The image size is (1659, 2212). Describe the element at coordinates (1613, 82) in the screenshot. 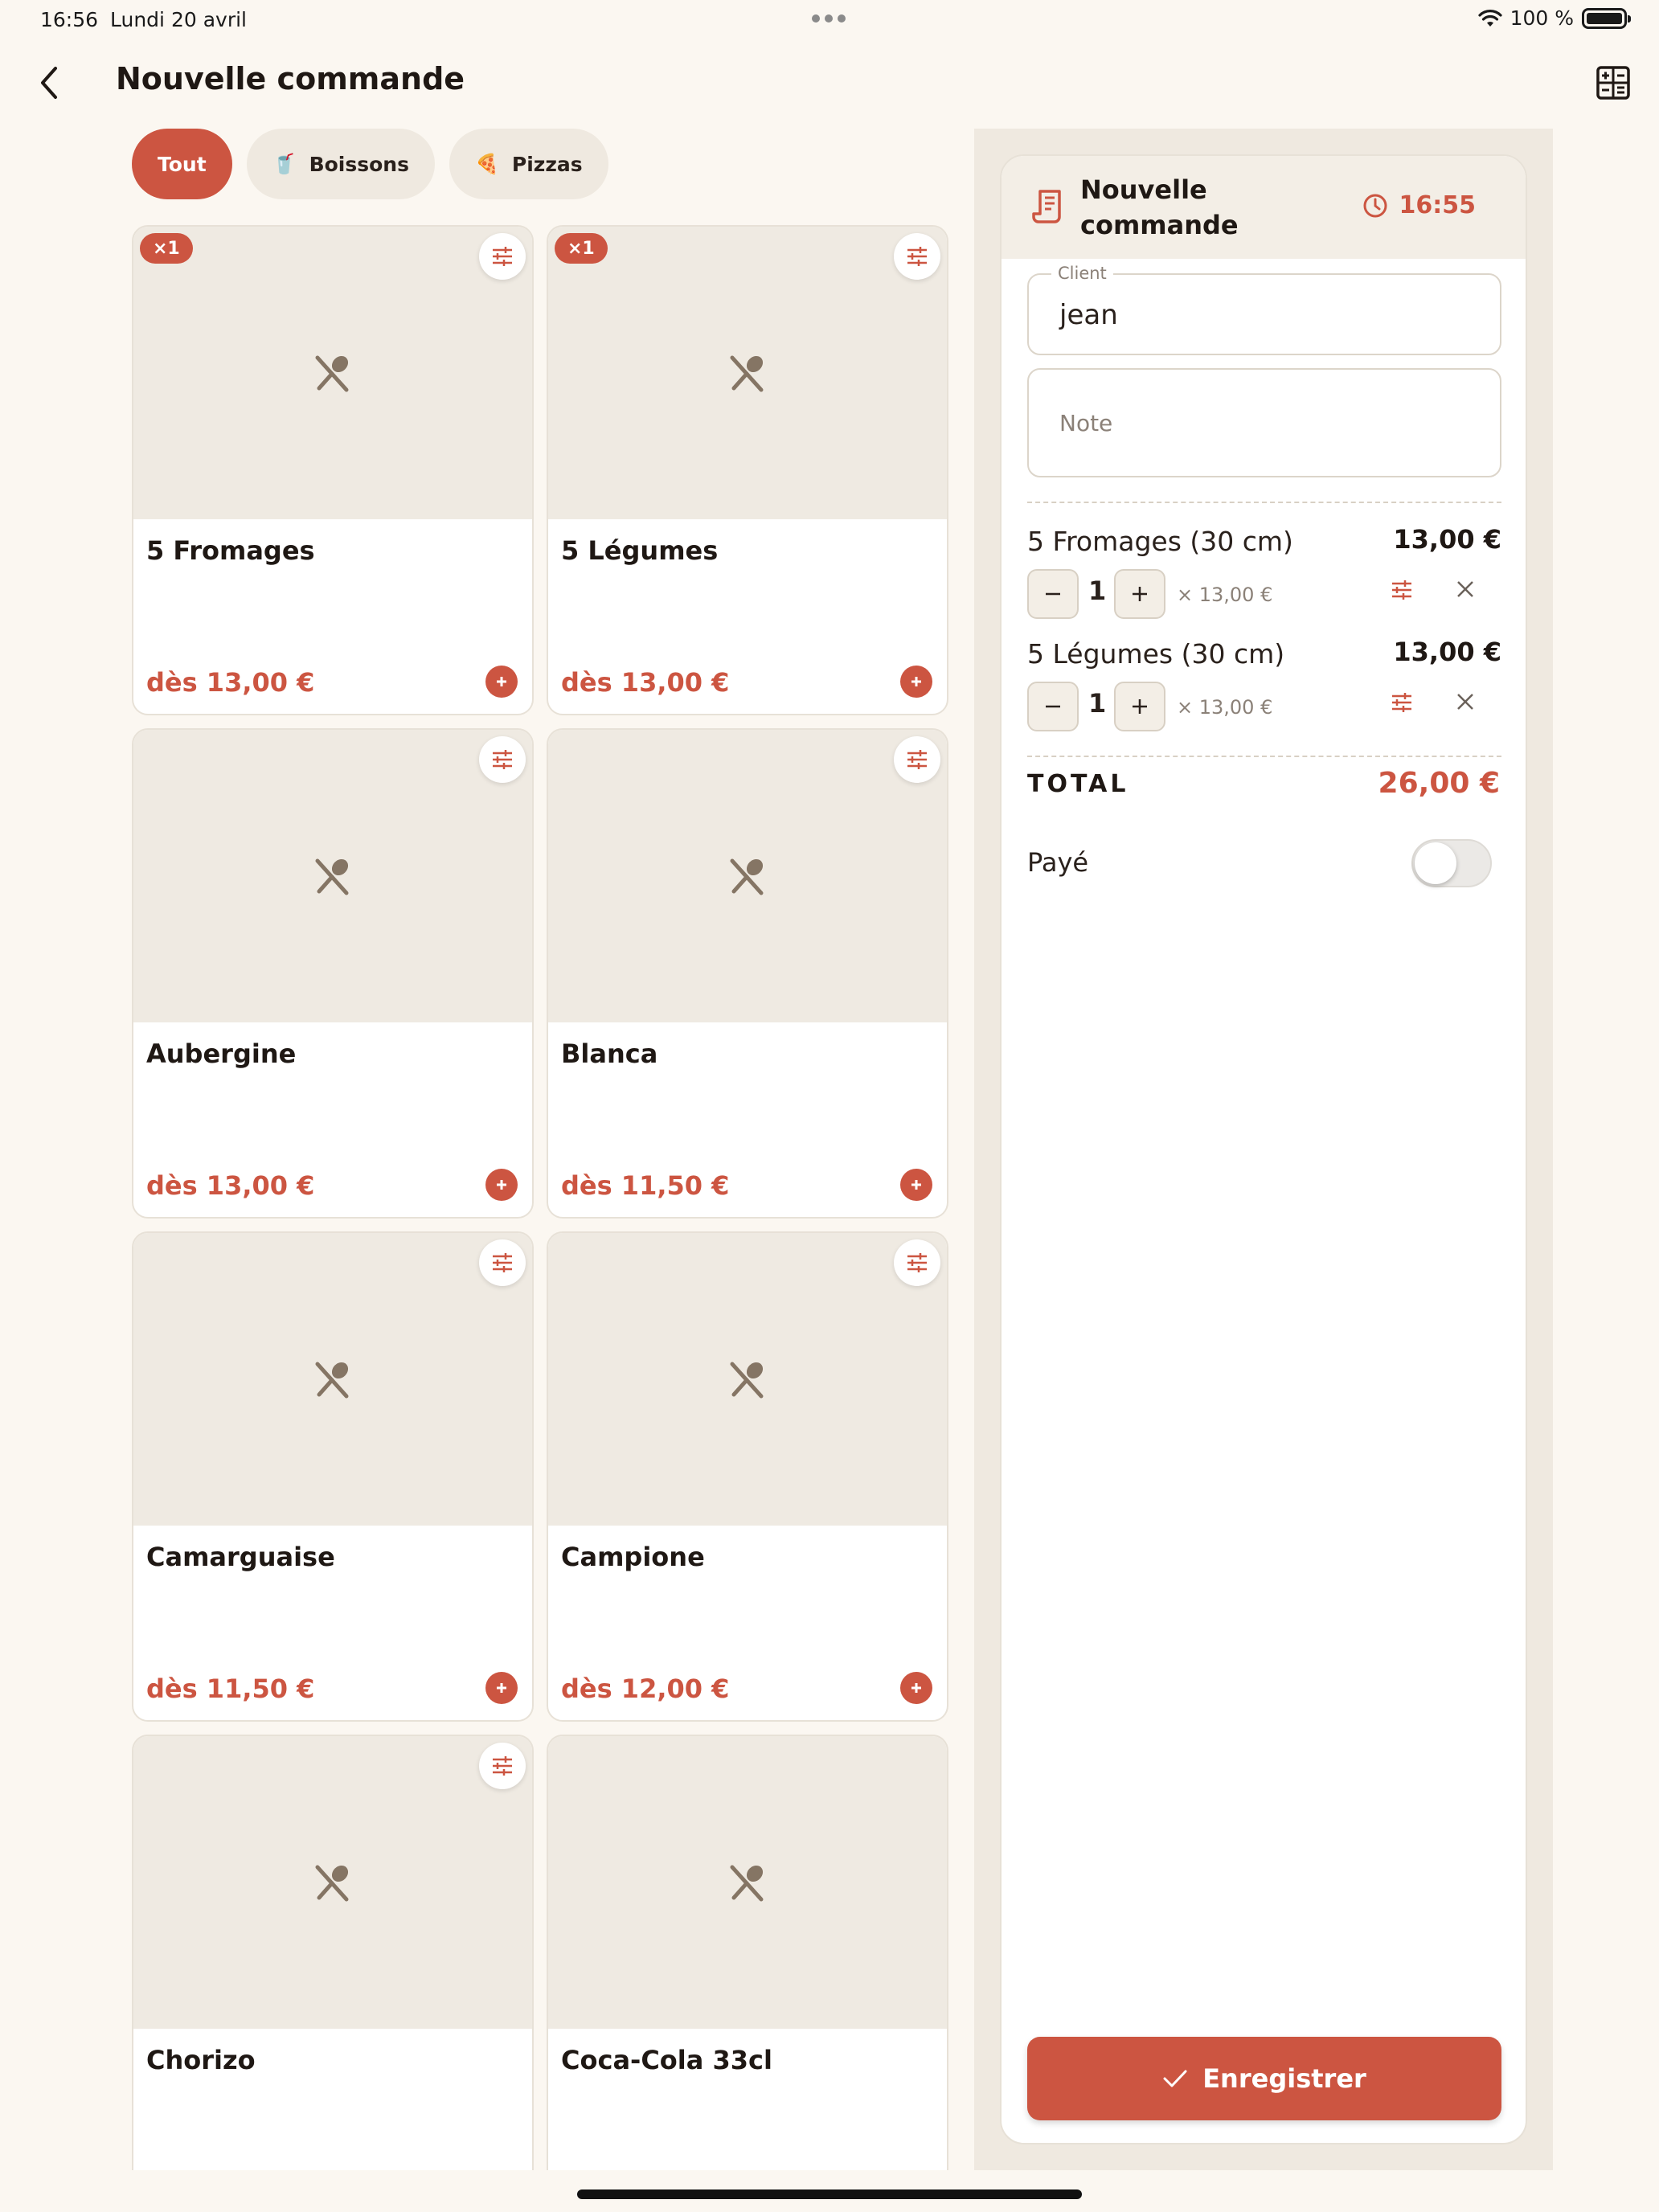

I see `calculator-button` at that location.